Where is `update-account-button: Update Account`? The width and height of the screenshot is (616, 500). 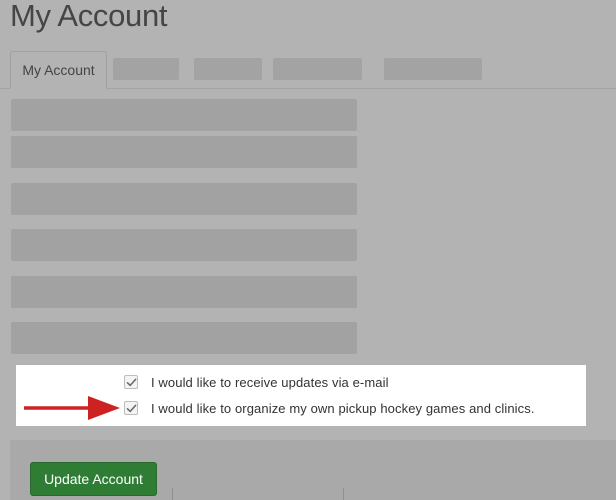 update-account-button: Update Account is located at coordinates (93, 479).